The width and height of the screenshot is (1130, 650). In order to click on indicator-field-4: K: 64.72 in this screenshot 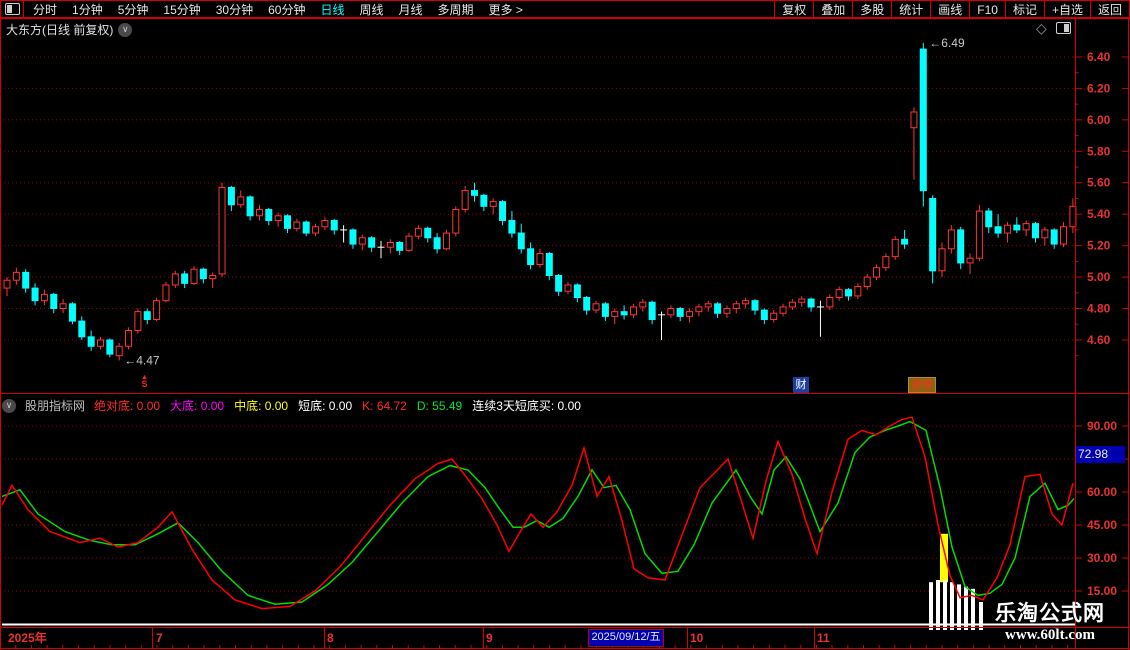, I will do `click(384, 406)`.